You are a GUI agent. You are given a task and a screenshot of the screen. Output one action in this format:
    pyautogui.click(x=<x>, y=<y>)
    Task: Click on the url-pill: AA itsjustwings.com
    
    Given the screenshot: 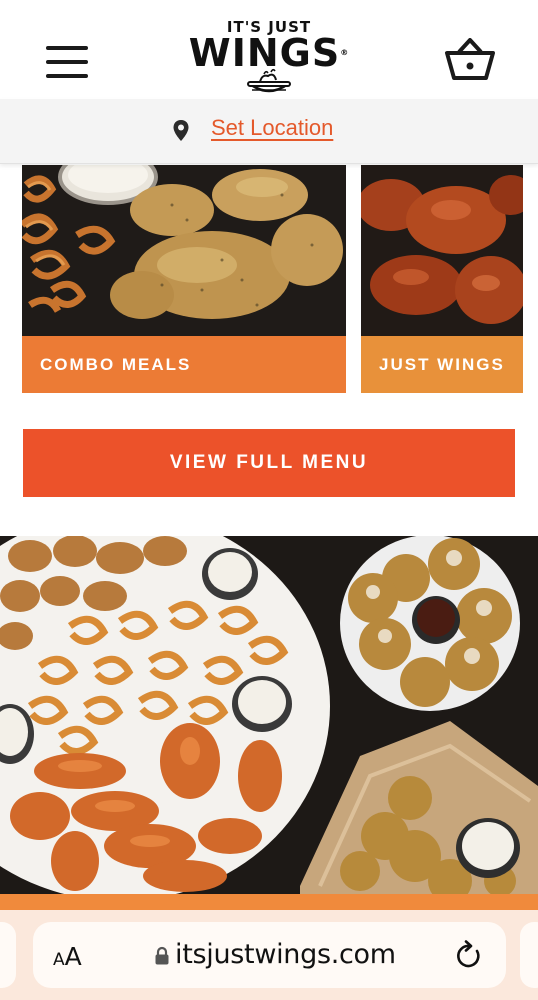 What is the action you would take?
    pyautogui.click(x=269, y=955)
    